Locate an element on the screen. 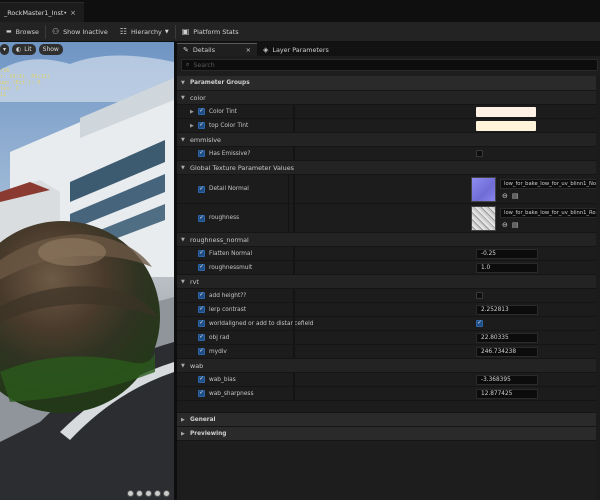 This screenshot has width=600, height=500. tab-details: ✎ Details × is located at coordinates (217, 49).